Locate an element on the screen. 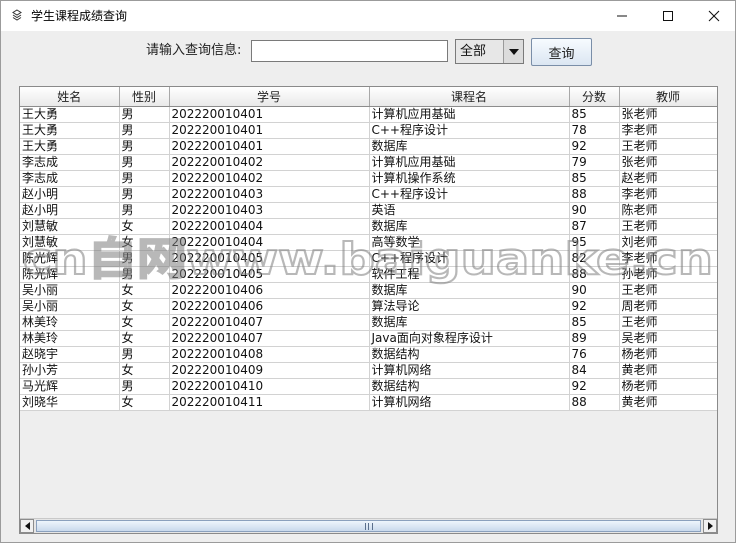  cell-score: 76 is located at coordinates (594, 354).